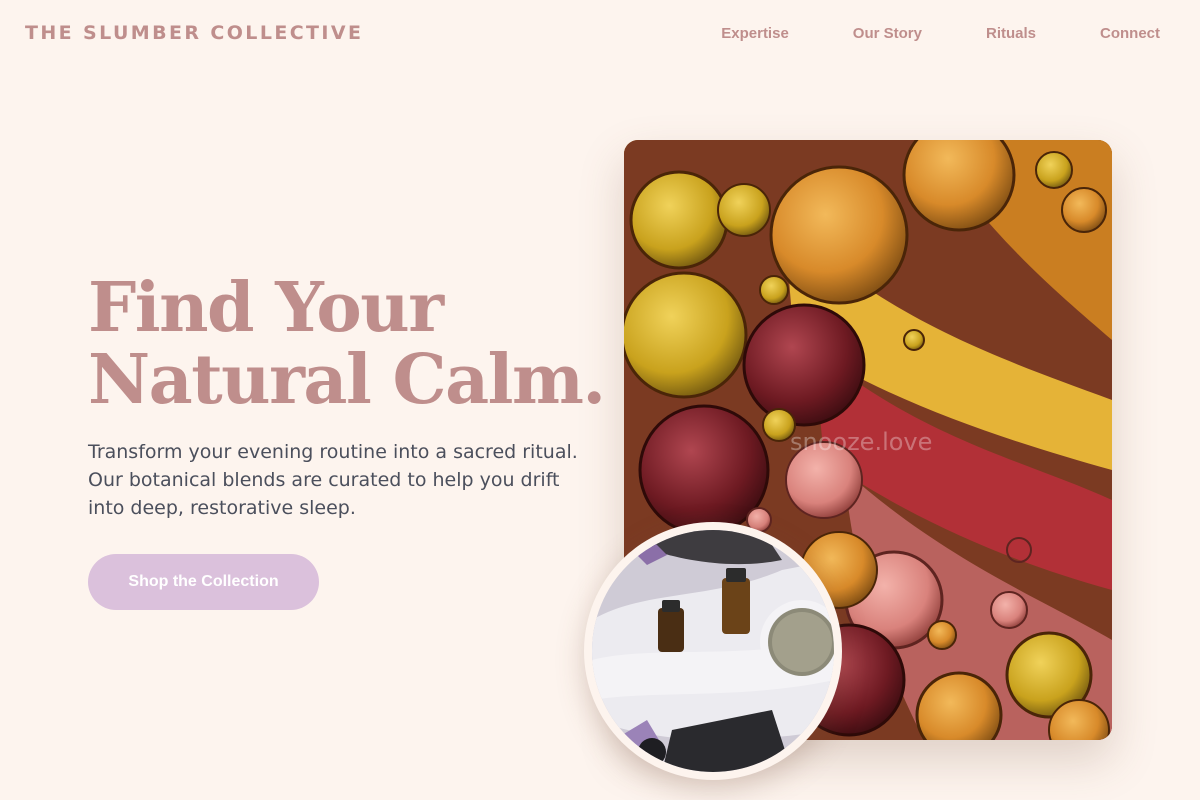 This screenshot has width=1200, height=800. Describe the element at coordinates (347, 380) in the screenshot. I see `hero-title-line-2: Natural Calm.` at that location.